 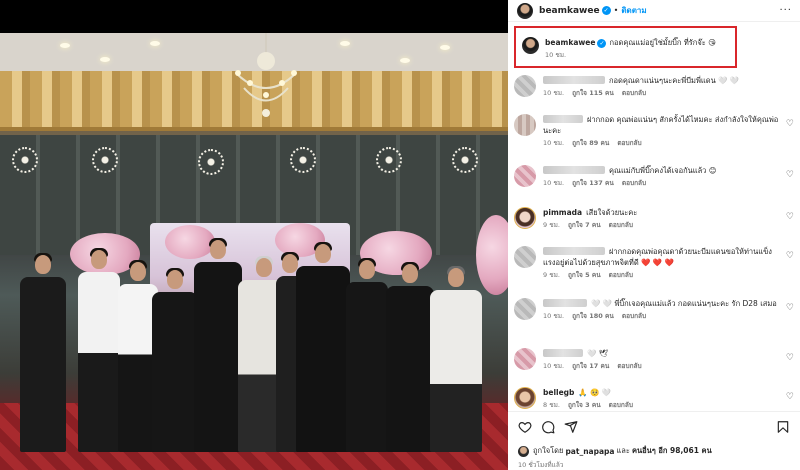 What do you see at coordinates (593, 183) in the screenshot?
I see `comment-likes: ถูกใจ 137 คน` at bounding box center [593, 183].